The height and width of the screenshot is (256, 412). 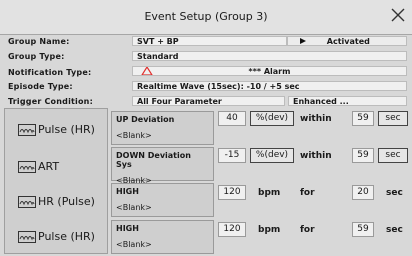 I want to click on parameter-item-2: ART, so click(x=38, y=166).